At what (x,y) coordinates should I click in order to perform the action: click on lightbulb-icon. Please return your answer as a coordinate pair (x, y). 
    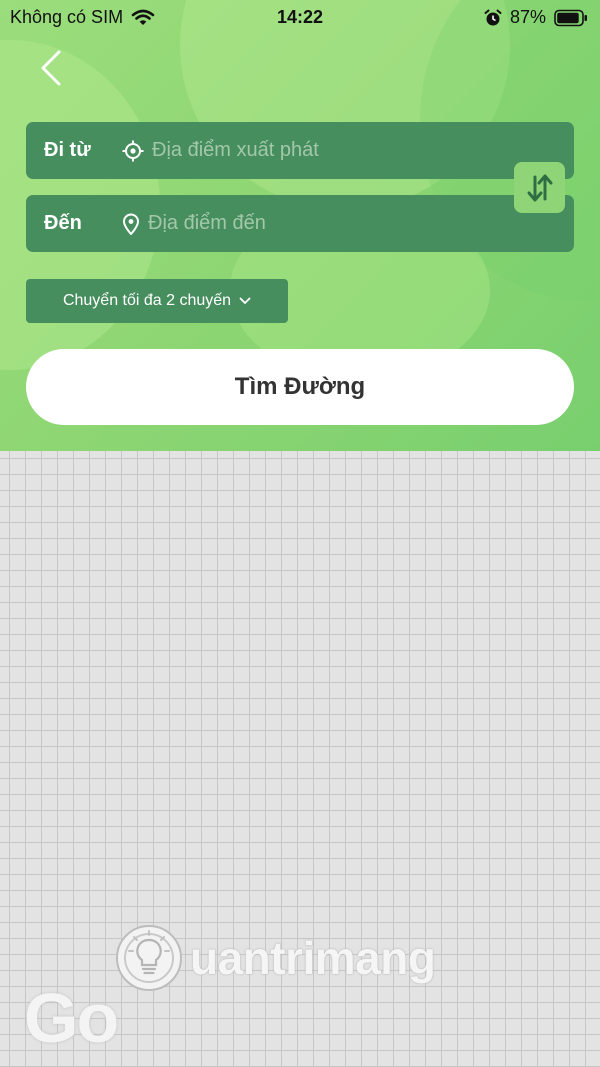
    Looking at the image, I should click on (149, 958).